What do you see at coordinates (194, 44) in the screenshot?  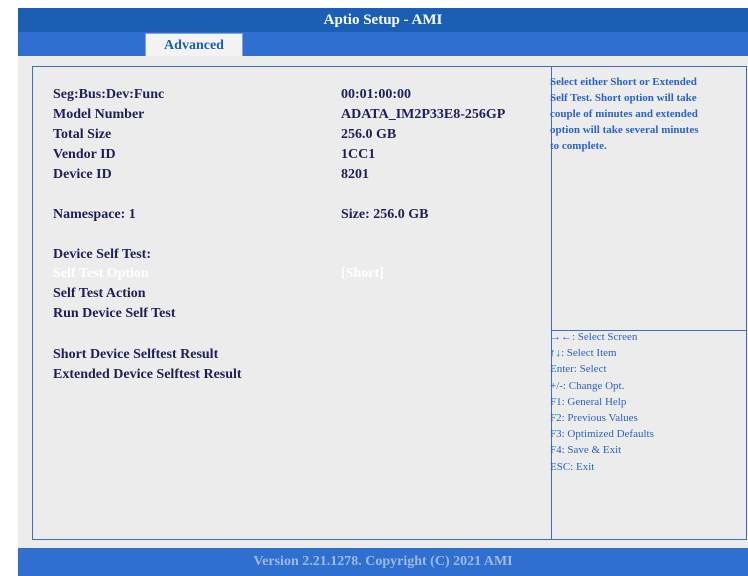 I see `tab-advanced: Advanced` at bounding box center [194, 44].